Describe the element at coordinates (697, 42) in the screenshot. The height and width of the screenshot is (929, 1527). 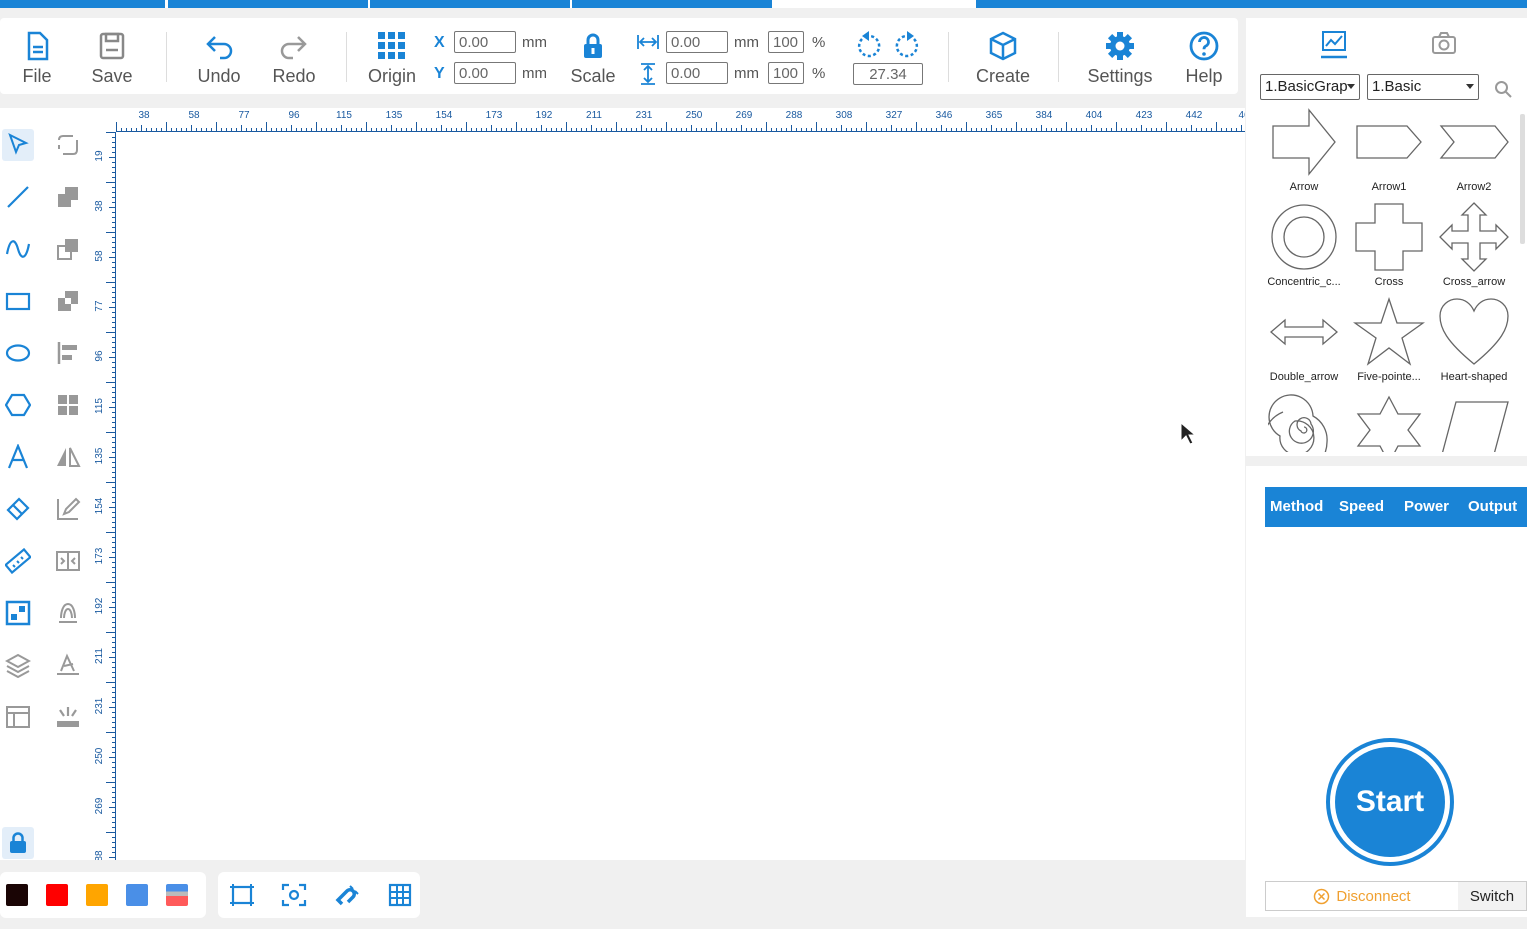
I see `width-input` at that location.